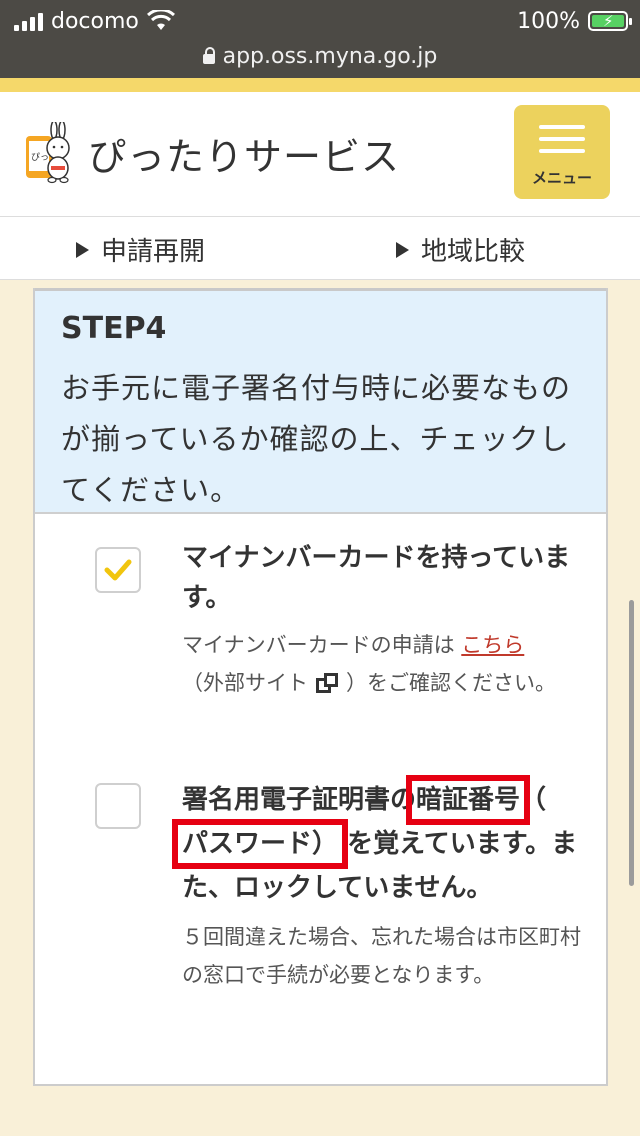 Image resolution: width=640 pixels, height=1136 pixels. I want to click on status-right: 100% ⚡, so click(574, 21).